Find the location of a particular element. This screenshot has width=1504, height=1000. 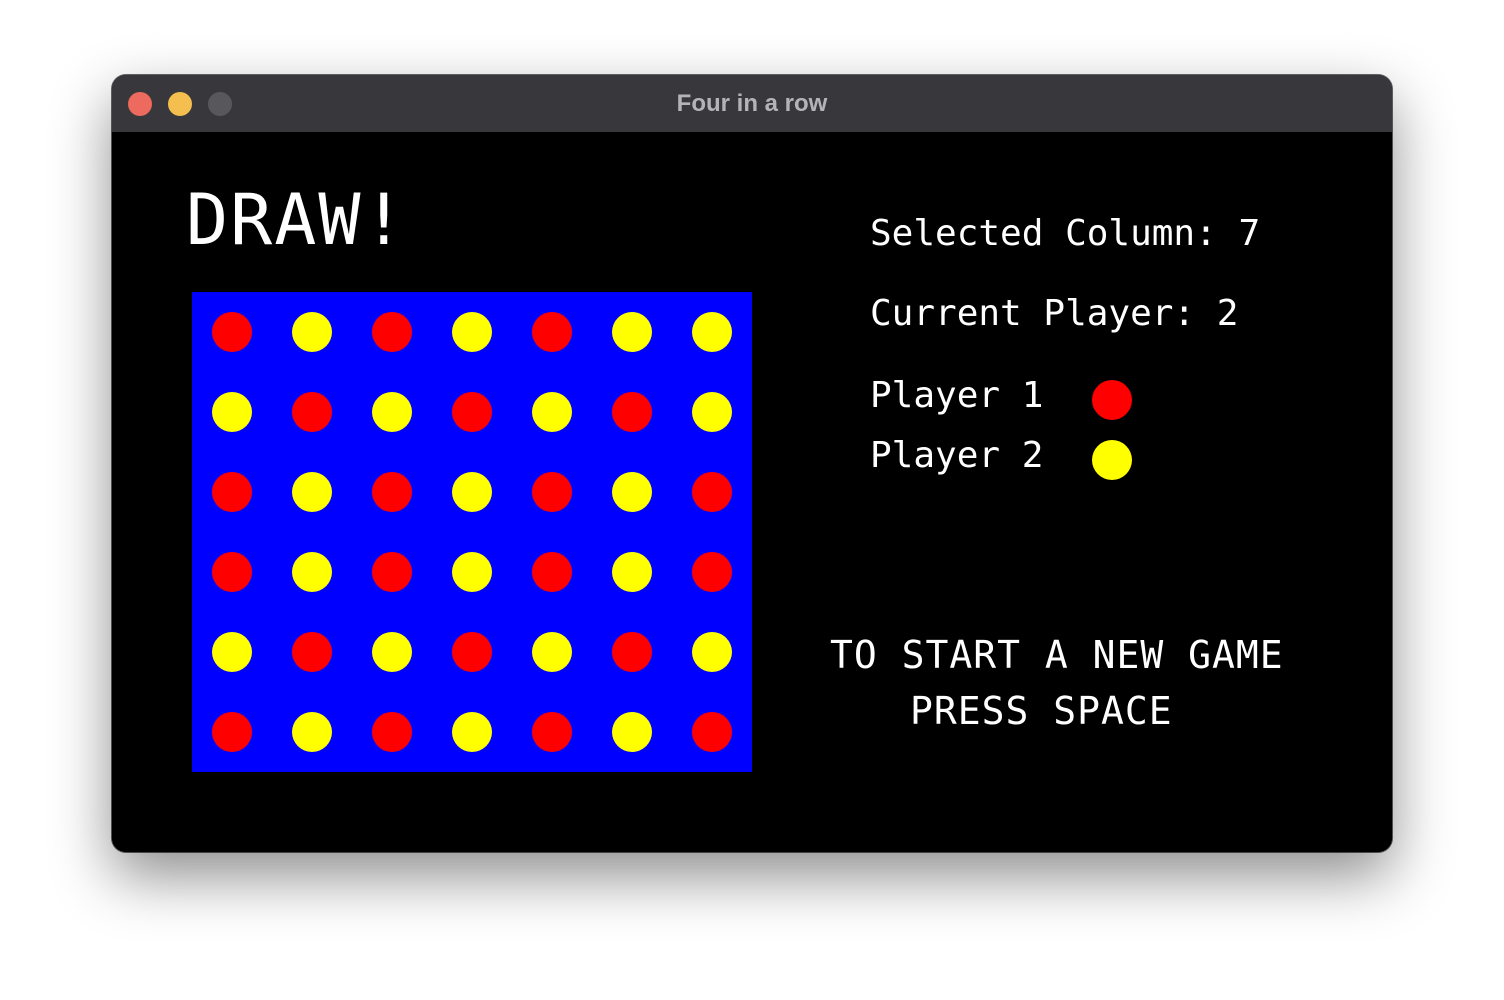

board-cell-r5-c5 is located at coordinates (552, 652).